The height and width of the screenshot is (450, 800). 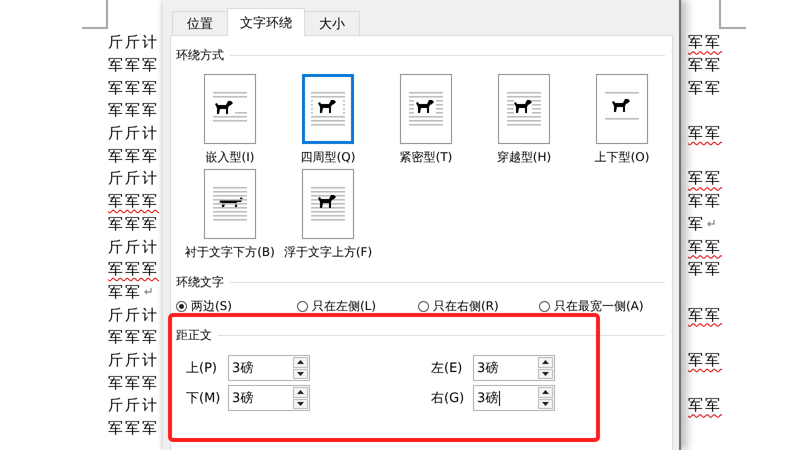 I want to click on group-title: 环绕方式, so click(x=200, y=55).